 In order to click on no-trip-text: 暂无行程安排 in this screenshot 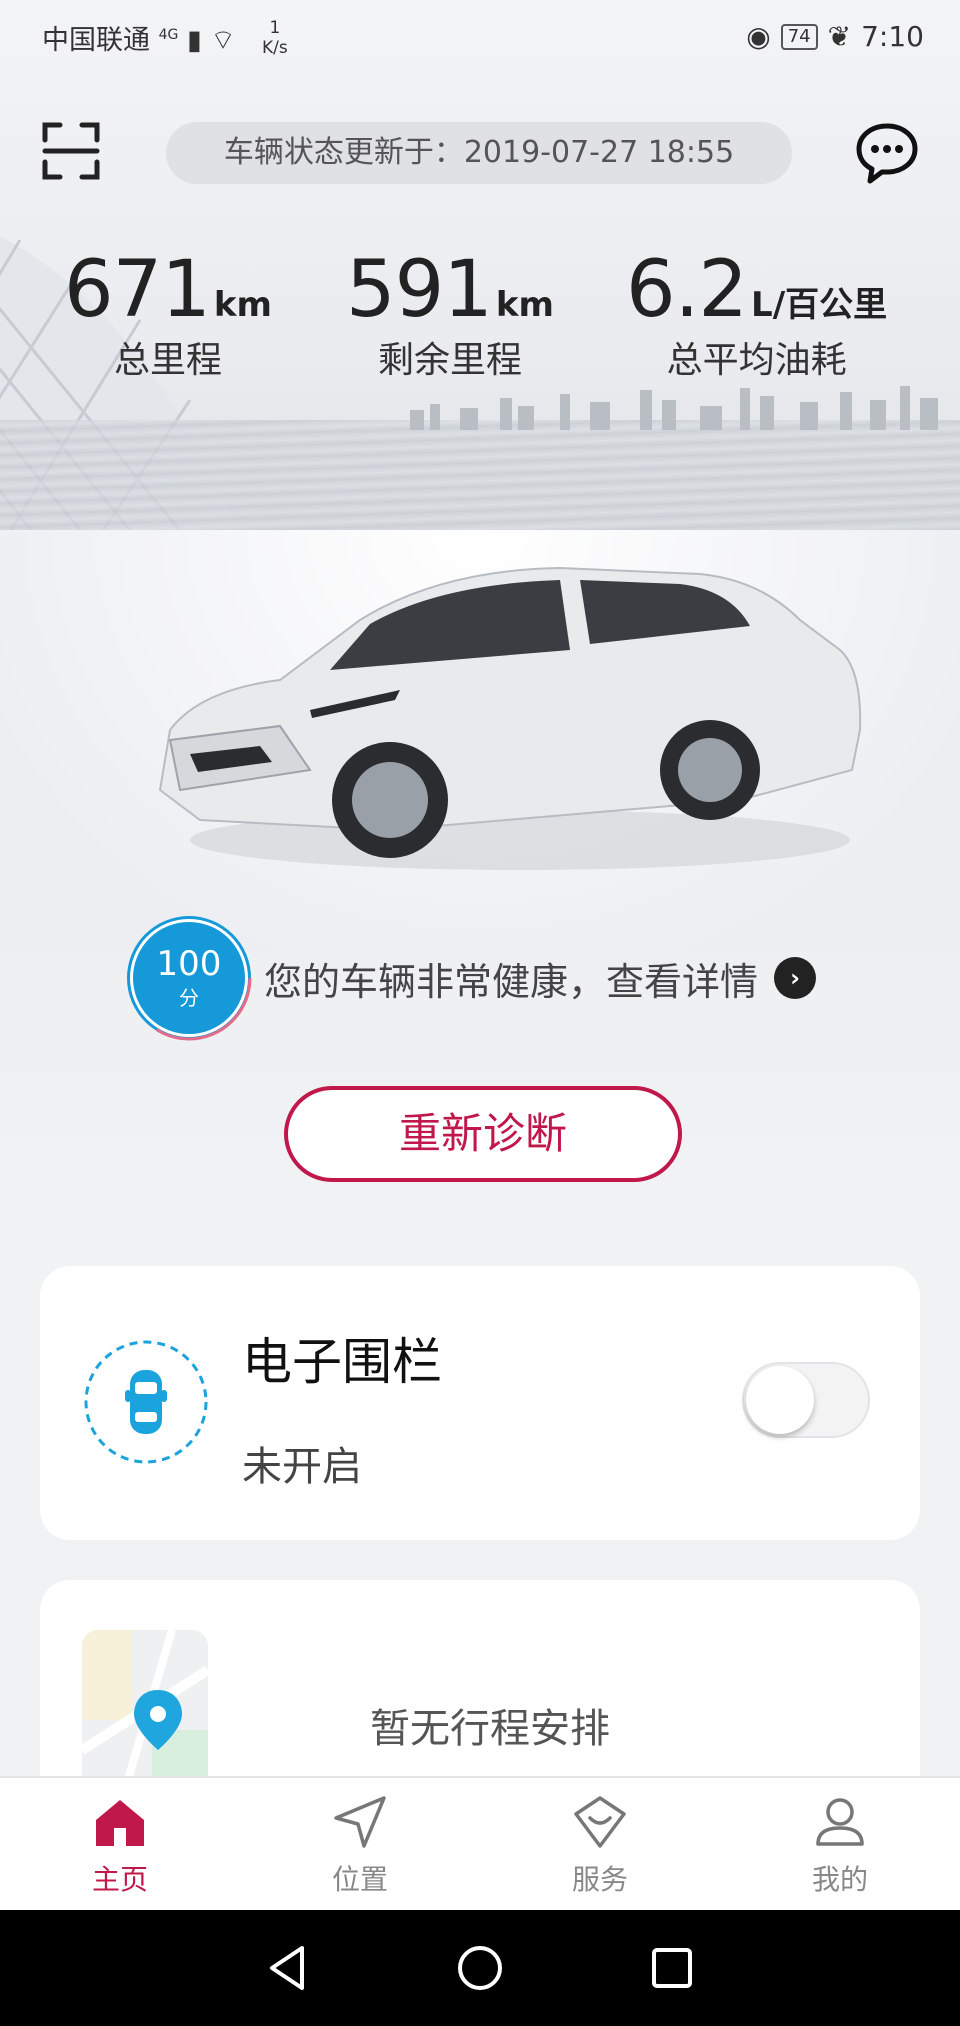, I will do `click(490, 1729)`.